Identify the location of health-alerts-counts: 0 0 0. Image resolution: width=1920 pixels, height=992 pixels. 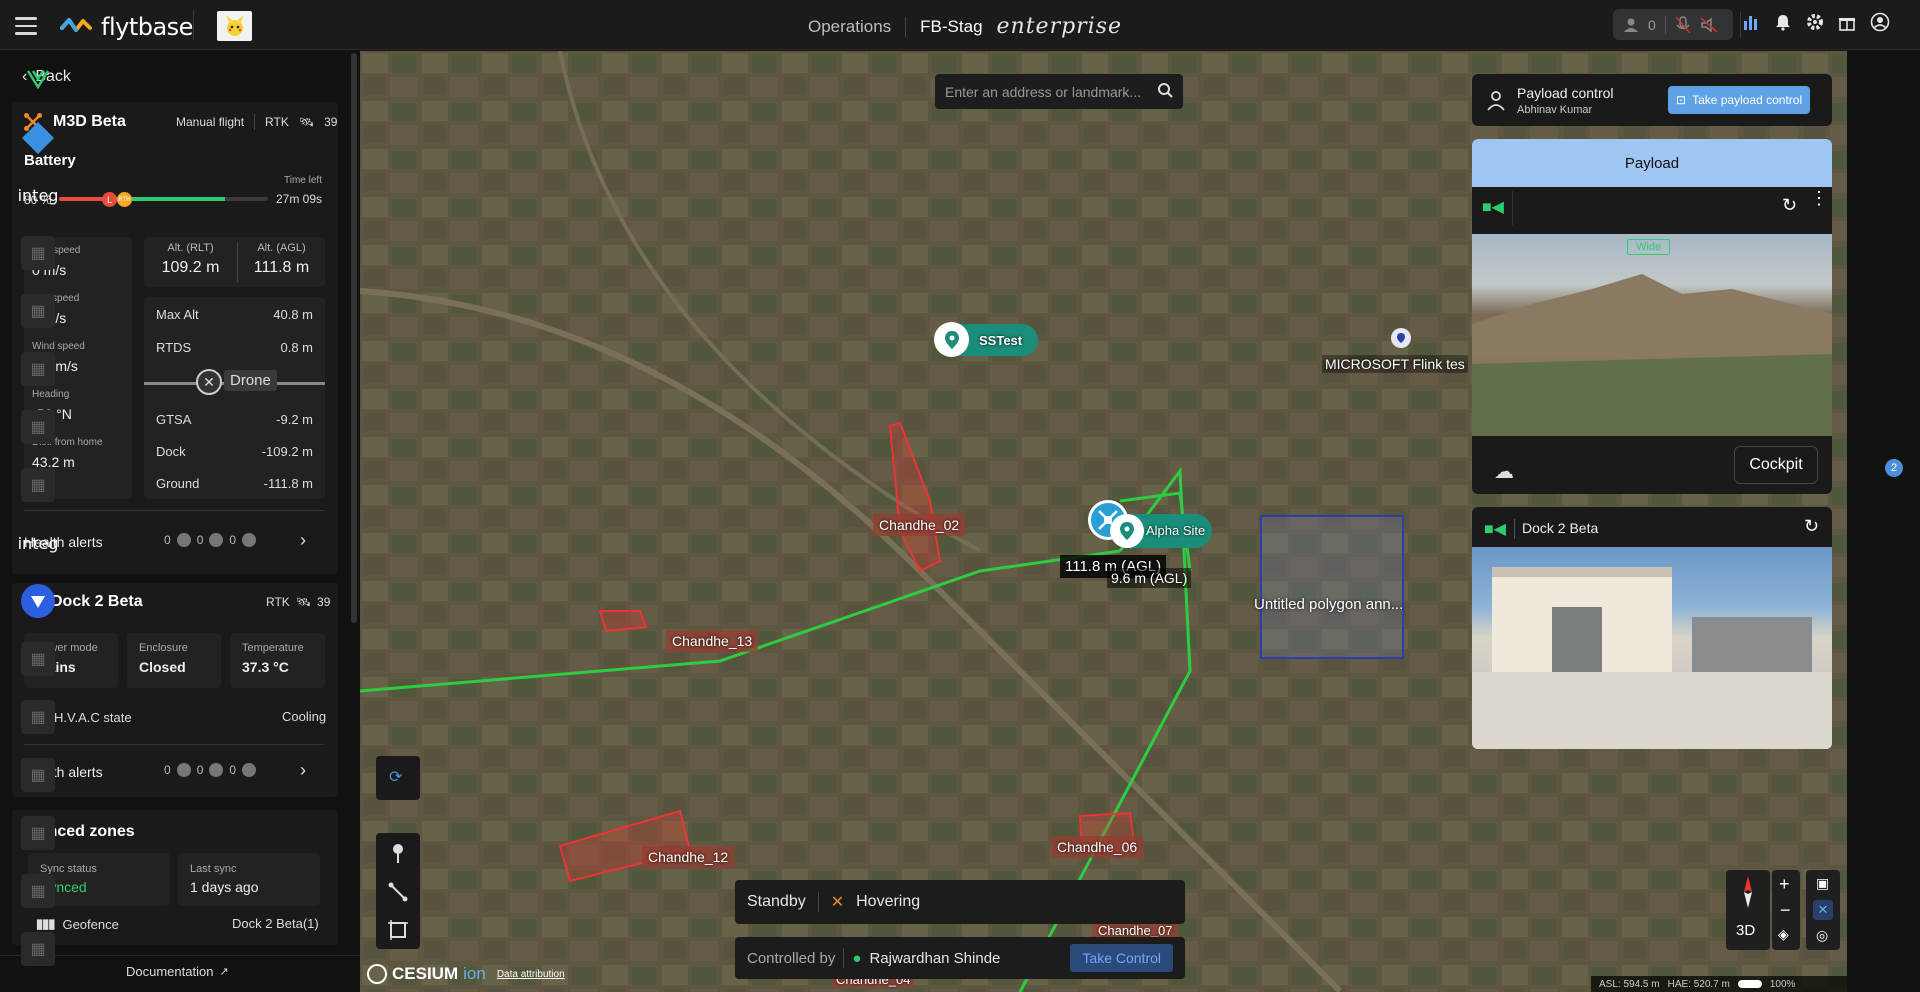
(210, 540).